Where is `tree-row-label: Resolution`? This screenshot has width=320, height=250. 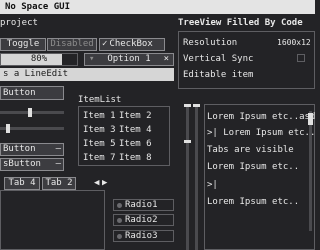 tree-row-label: Resolution is located at coordinates (210, 43).